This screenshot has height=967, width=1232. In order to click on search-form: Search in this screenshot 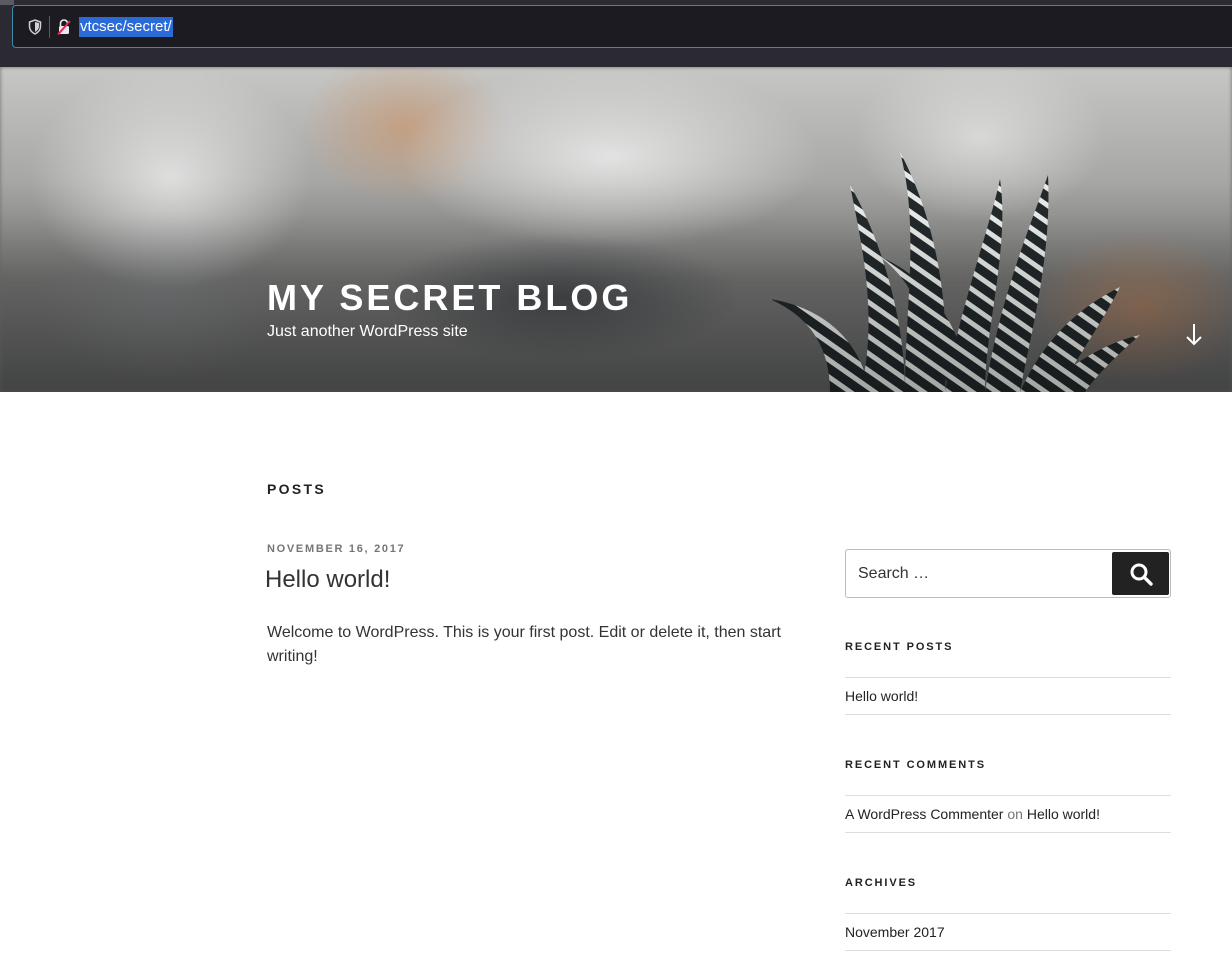, I will do `click(1008, 573)`.